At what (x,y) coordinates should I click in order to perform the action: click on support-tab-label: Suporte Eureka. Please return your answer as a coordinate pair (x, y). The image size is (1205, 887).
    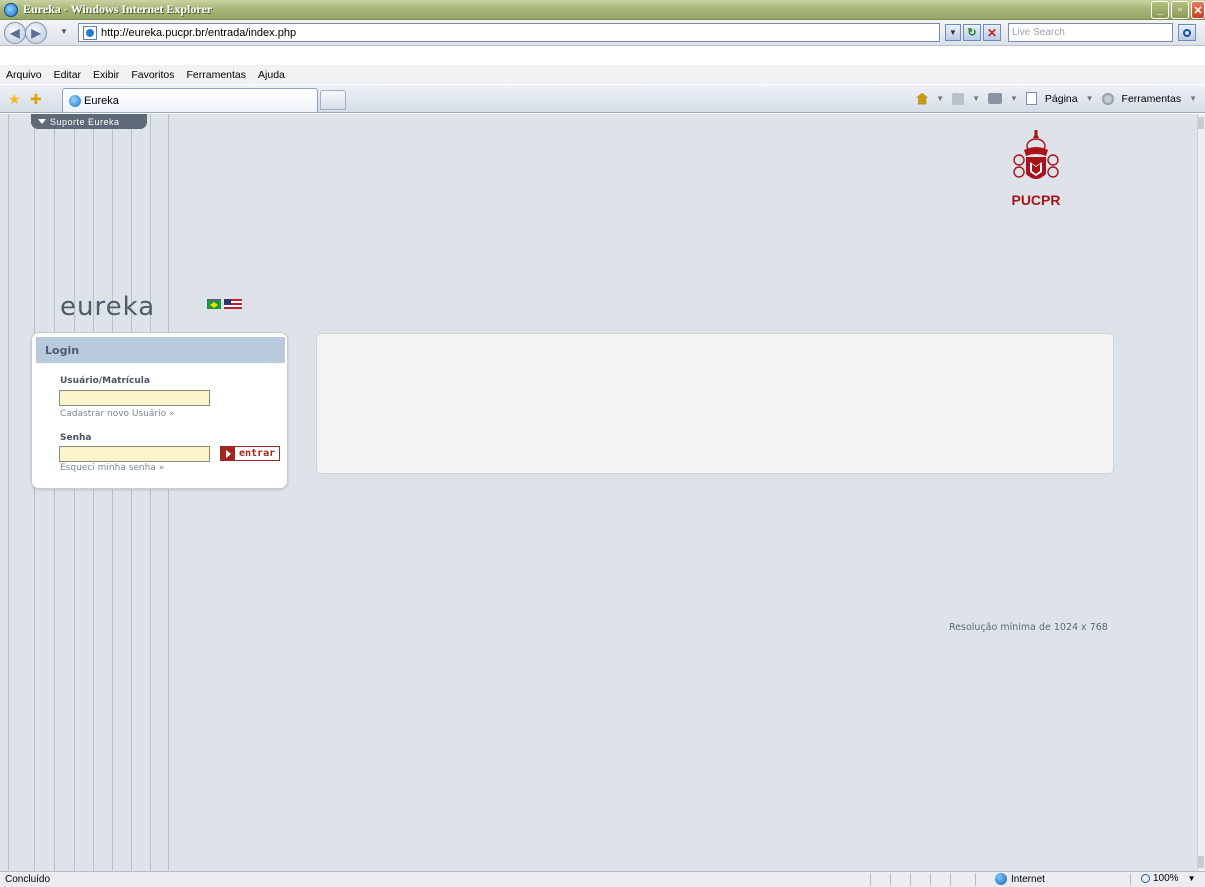
    Looking at the image, I should click on (85, 121).